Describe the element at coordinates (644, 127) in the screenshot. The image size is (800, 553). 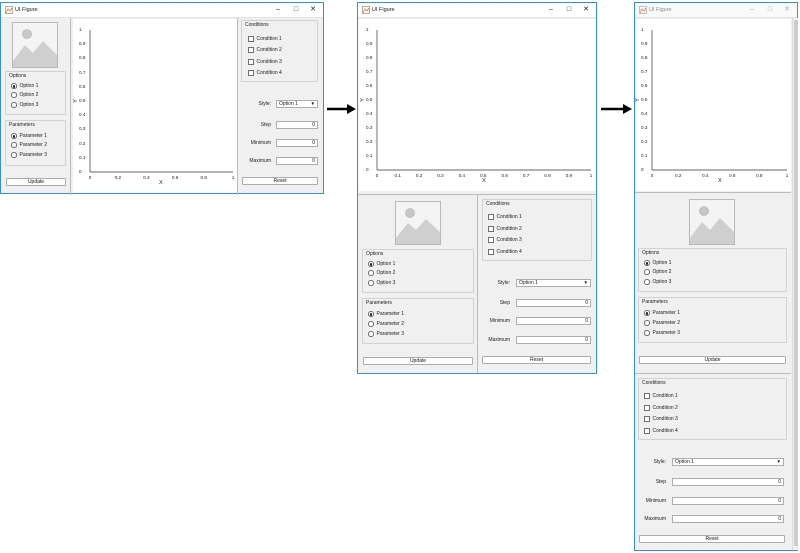
I see `y-tick-label: 0.3` at that location.